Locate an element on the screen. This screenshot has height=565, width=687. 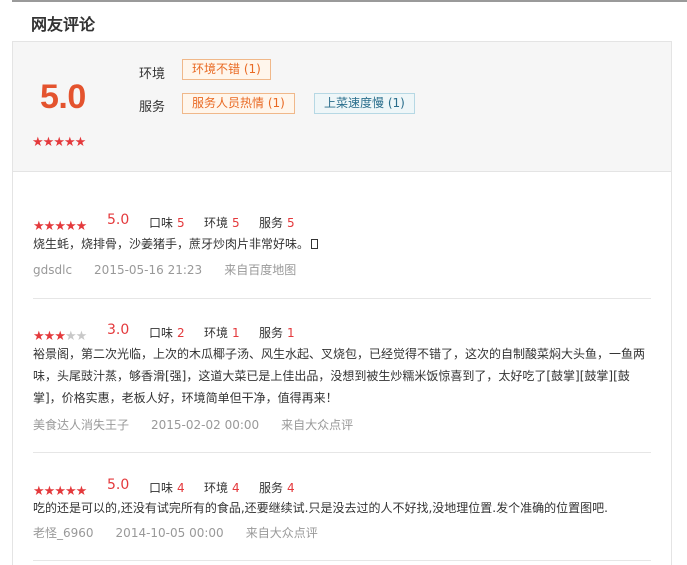
review-meta: 美食达人消失王子 2015-02-02 00:00 来自大众点评 is located at coordinates (204, 424).